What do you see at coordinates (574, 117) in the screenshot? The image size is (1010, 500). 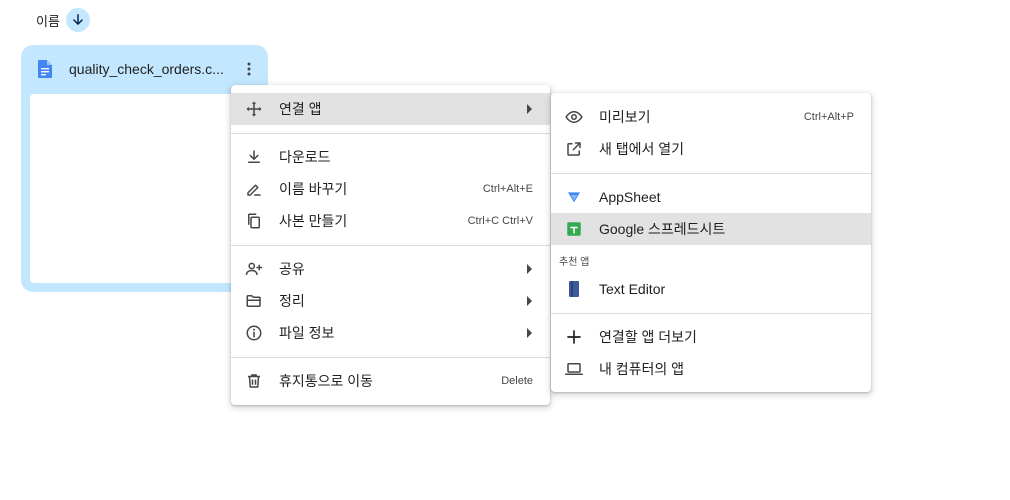 I see `eye-icon` at bounding box center [574, 117].